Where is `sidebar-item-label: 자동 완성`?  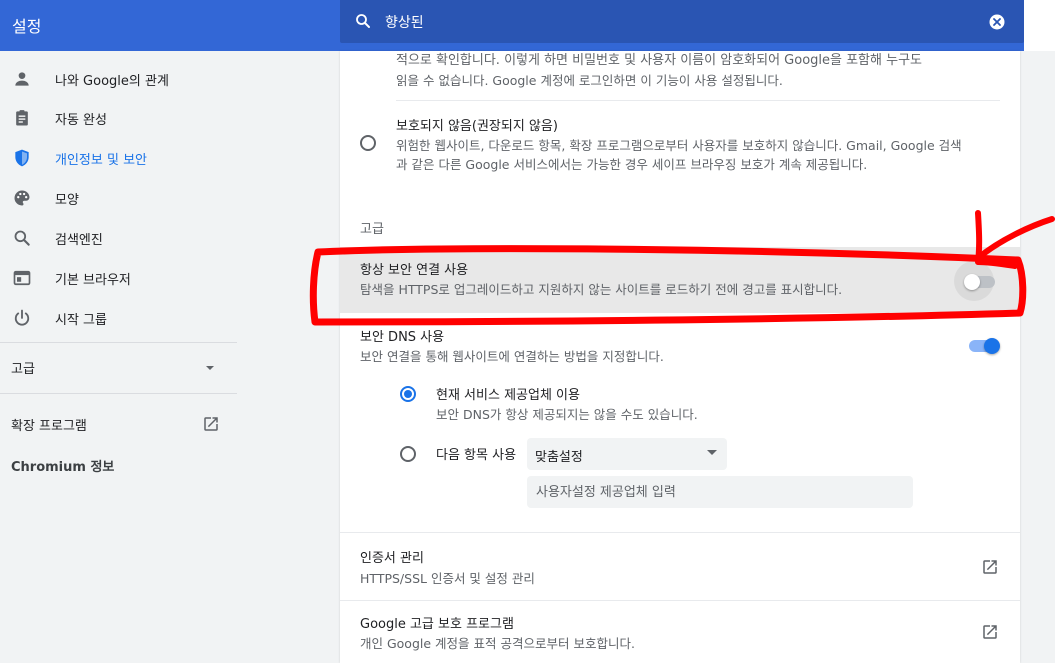 sidebar-item-label: 자동 완성 is located at coordinates (81, 120).